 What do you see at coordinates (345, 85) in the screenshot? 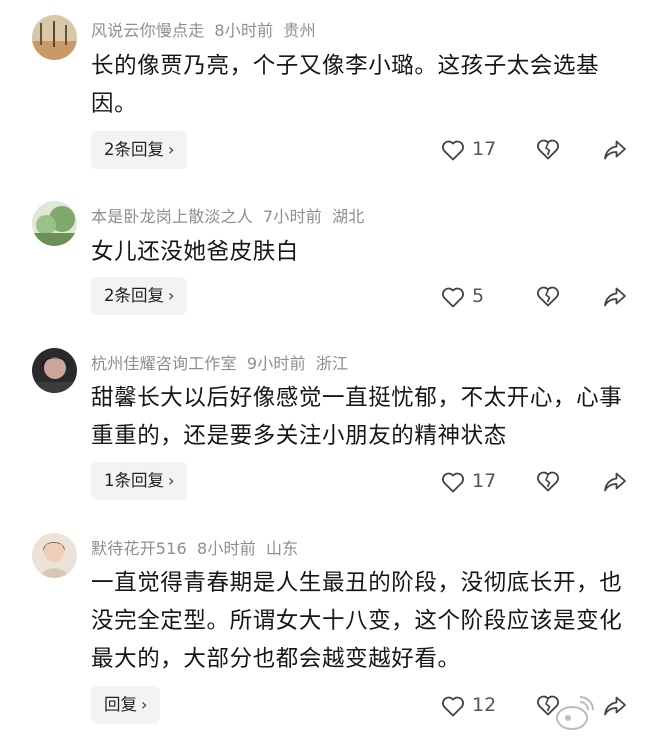
I see `comment-text: 长的像贾乃亮，个子又像李小璐。这孩子太会选基因。` at bounding box center [345, 85].